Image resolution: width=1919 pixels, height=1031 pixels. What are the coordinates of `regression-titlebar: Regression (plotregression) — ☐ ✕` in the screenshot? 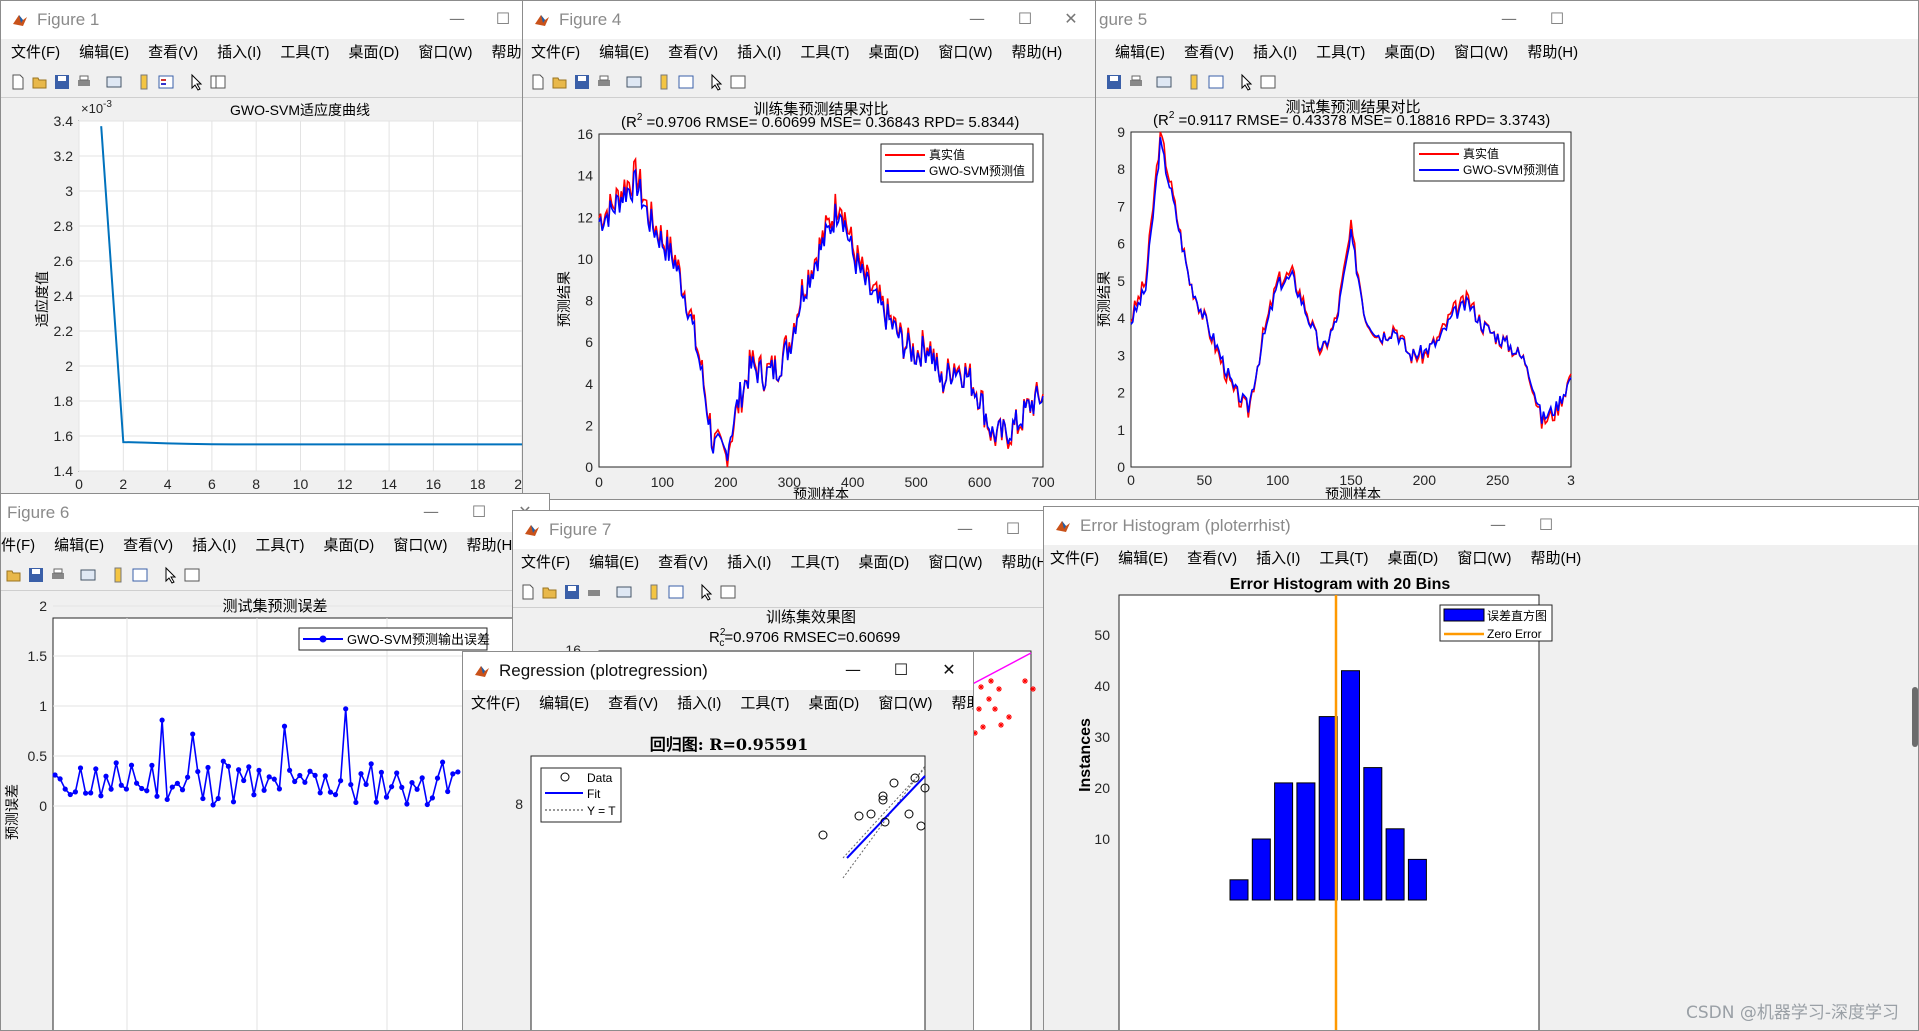 It's located at (718, 671).